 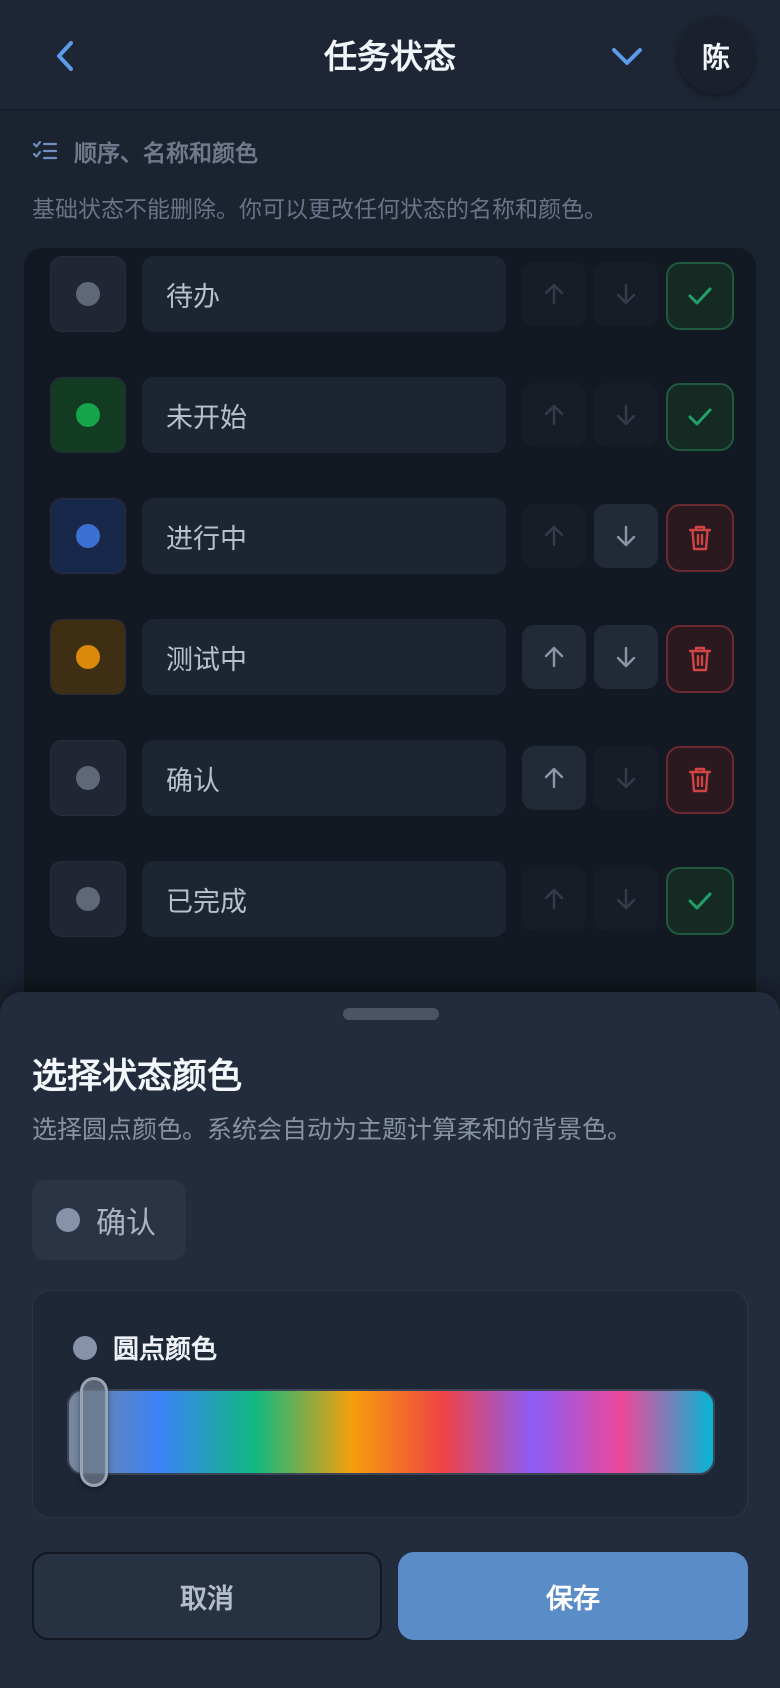 I want to click on cancel-button: 取消, so click(x=207, y=1596).